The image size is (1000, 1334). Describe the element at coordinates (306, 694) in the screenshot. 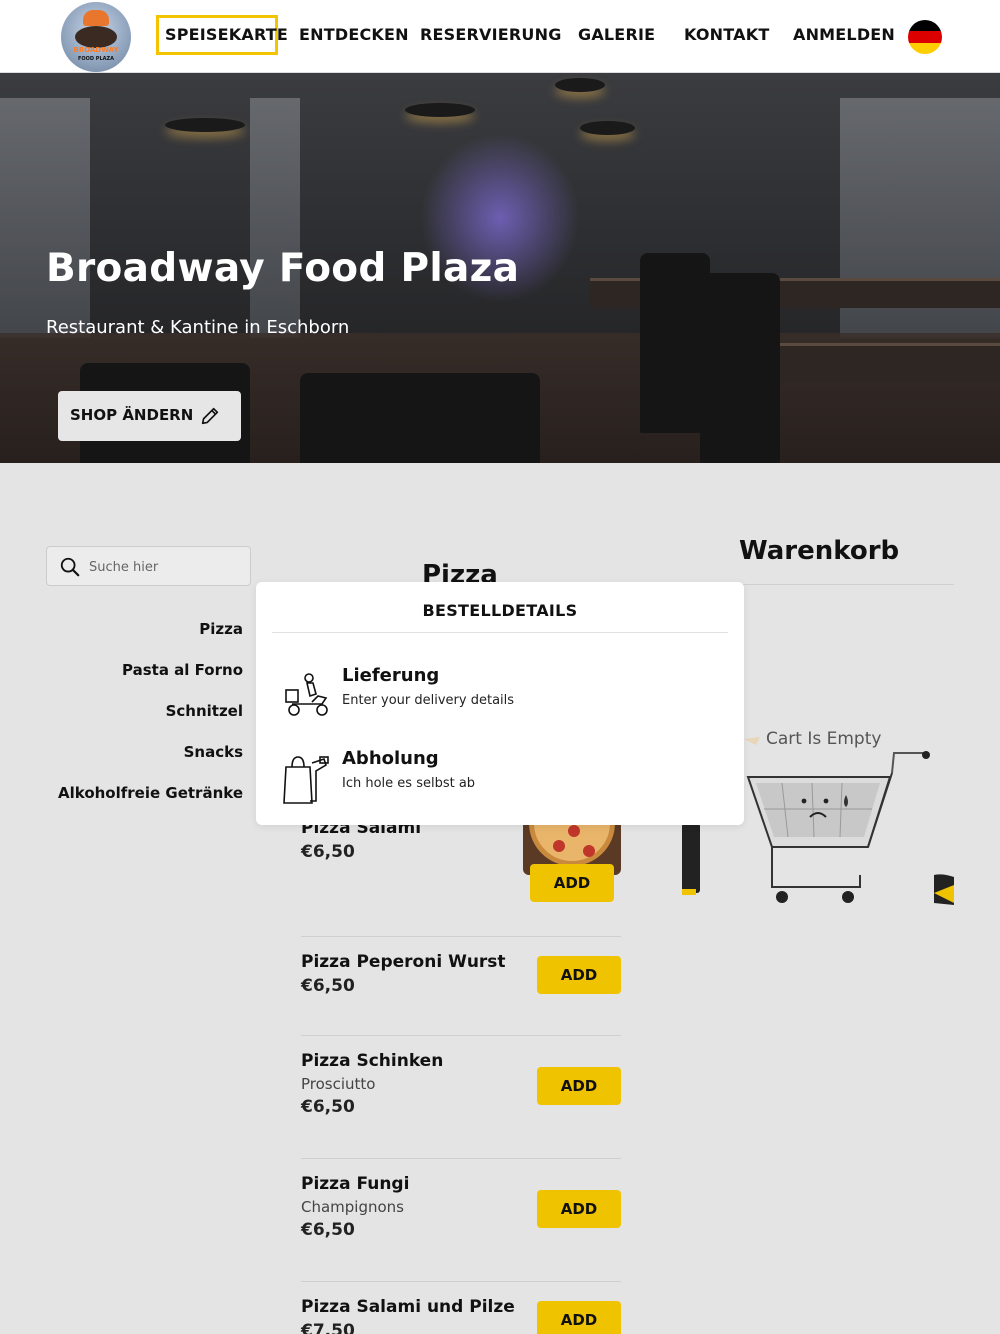

I see `delivery-scooter-icon` at that location.